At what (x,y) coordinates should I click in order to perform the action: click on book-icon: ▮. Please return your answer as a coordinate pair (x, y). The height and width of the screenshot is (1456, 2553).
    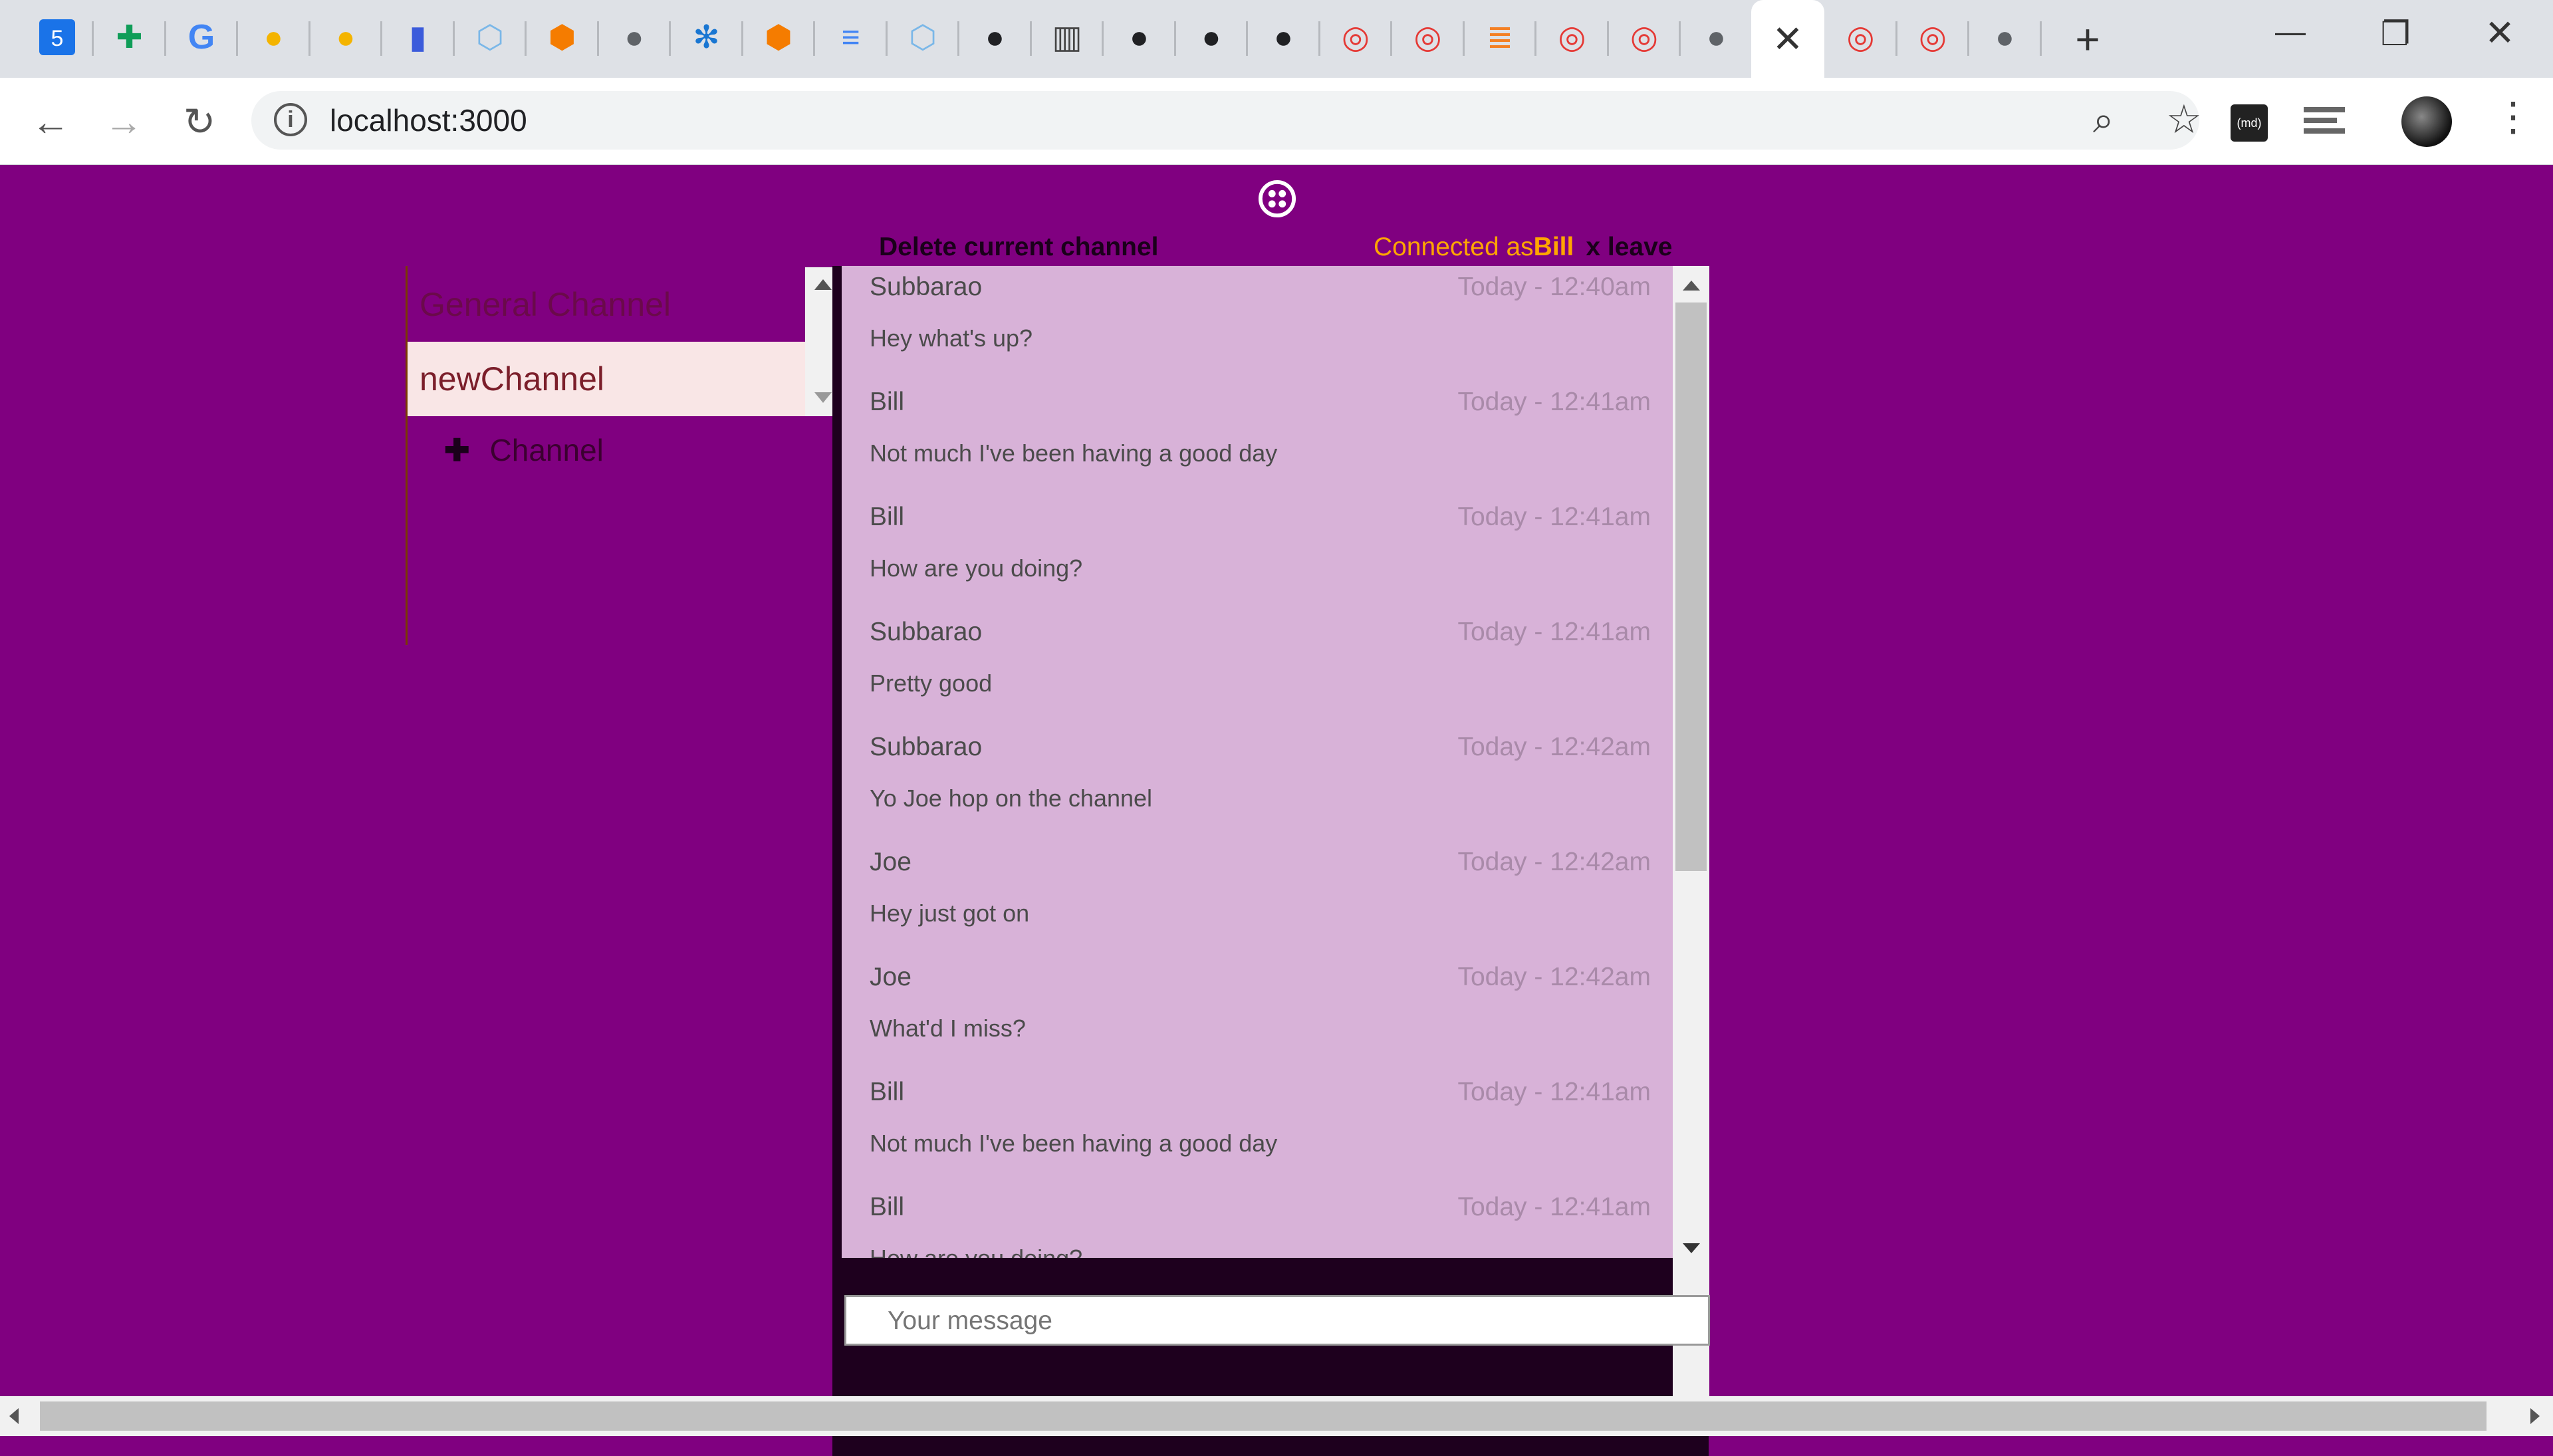
    Looking at the image, I should click on (418, 37).